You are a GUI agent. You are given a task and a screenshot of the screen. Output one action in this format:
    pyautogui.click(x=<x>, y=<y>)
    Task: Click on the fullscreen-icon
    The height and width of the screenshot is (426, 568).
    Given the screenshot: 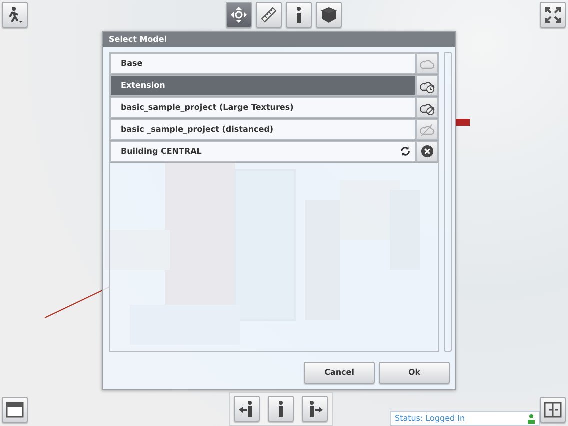 What is the action you would take?
    pyautogui.click(x=553, y=15)
    